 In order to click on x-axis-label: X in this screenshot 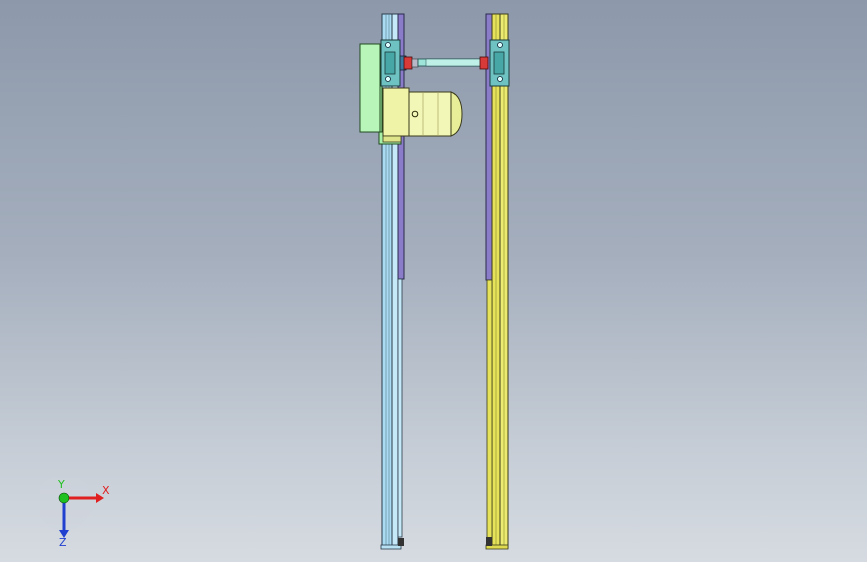, I will do `click(106, 490)`.